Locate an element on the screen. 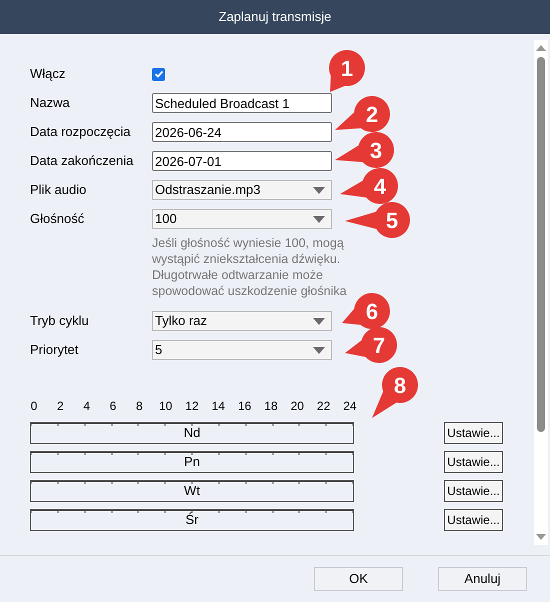  dialog-button: OK is located at coordinates (358, 579).